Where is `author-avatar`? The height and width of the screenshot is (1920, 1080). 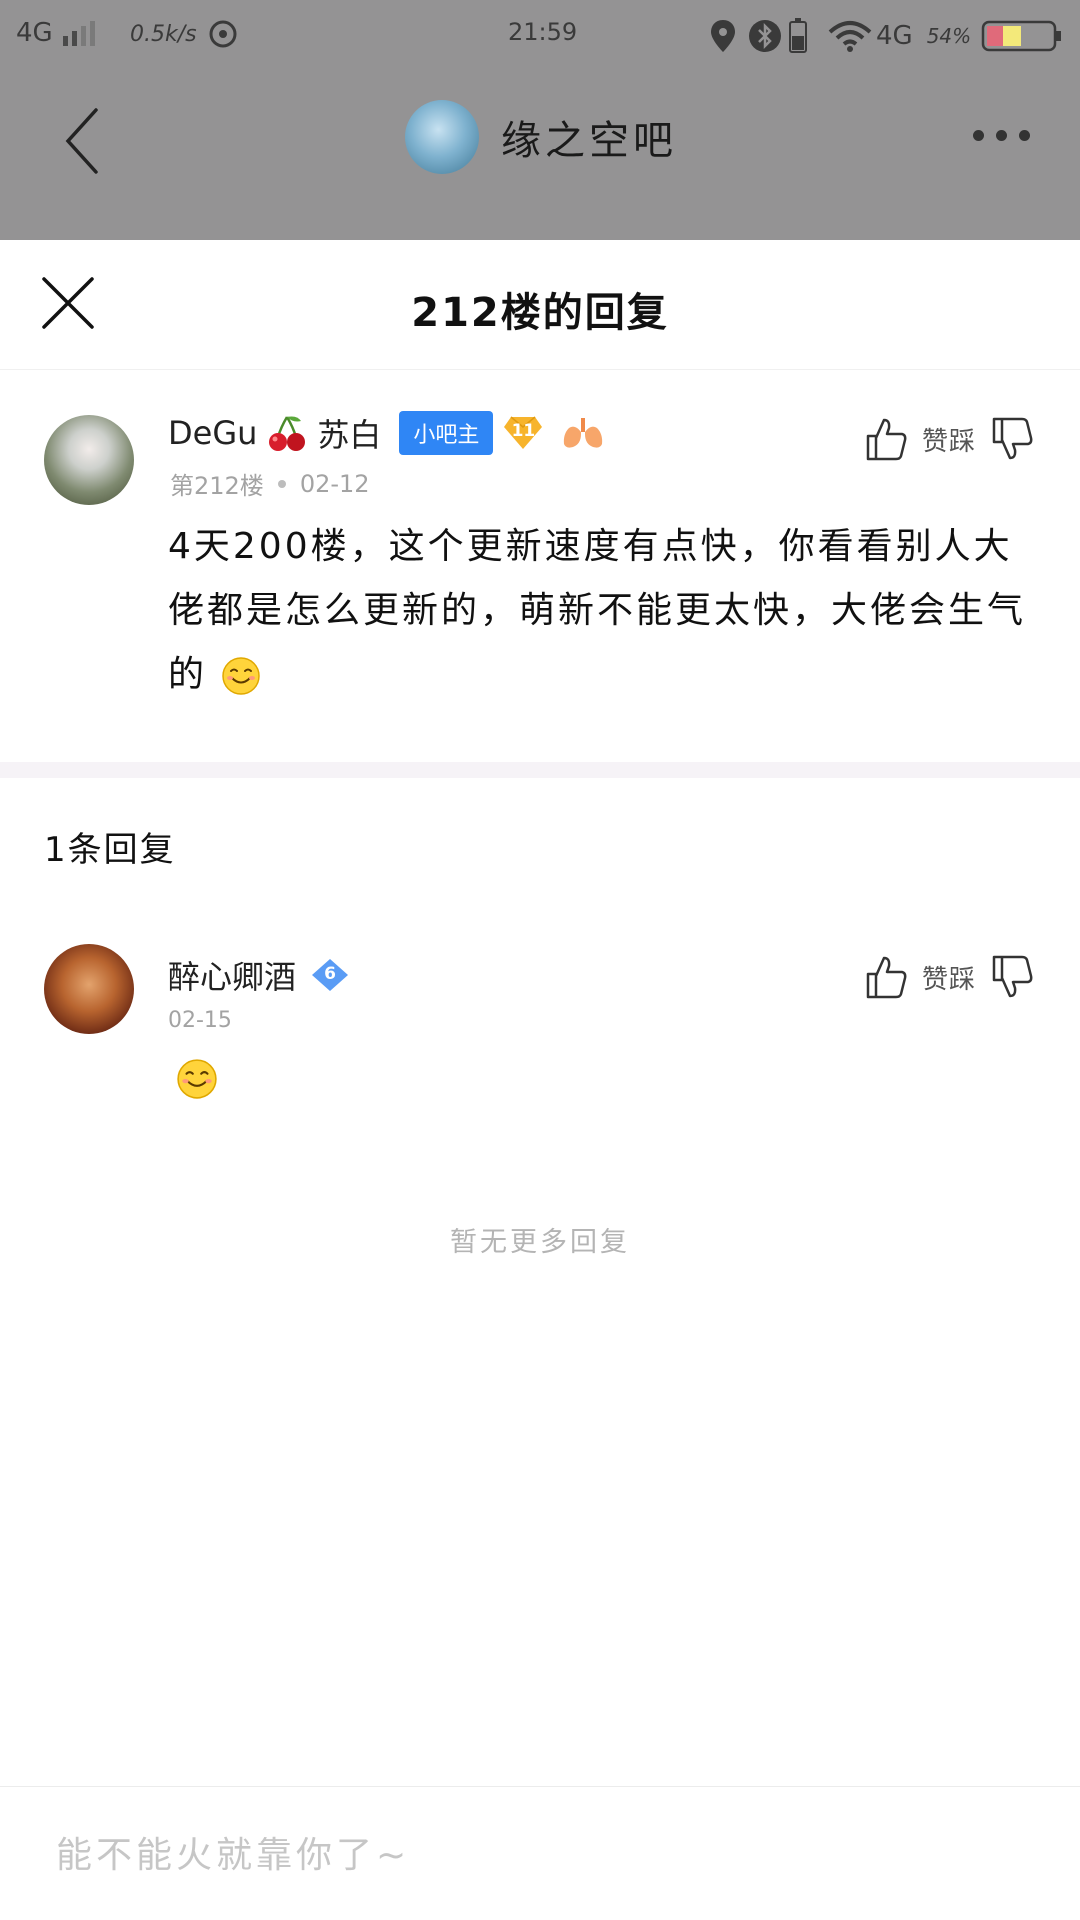 author-avatar is located at coordinates (89, 460).